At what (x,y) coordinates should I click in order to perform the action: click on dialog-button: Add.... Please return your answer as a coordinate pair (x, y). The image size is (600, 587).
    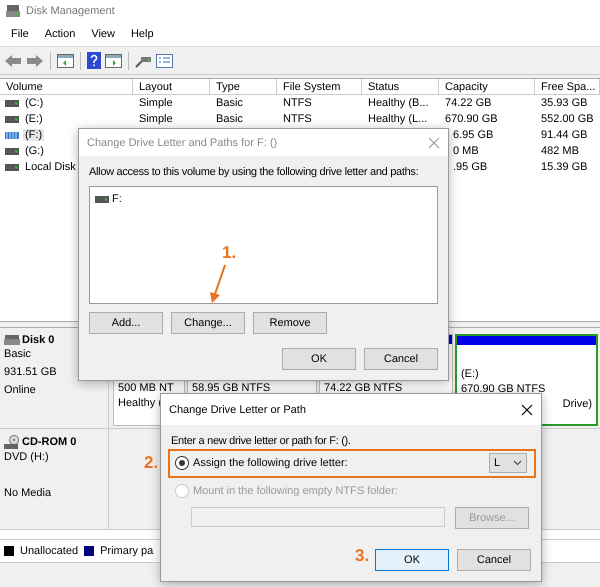
    Looking at the image, I should click on (126, 323).